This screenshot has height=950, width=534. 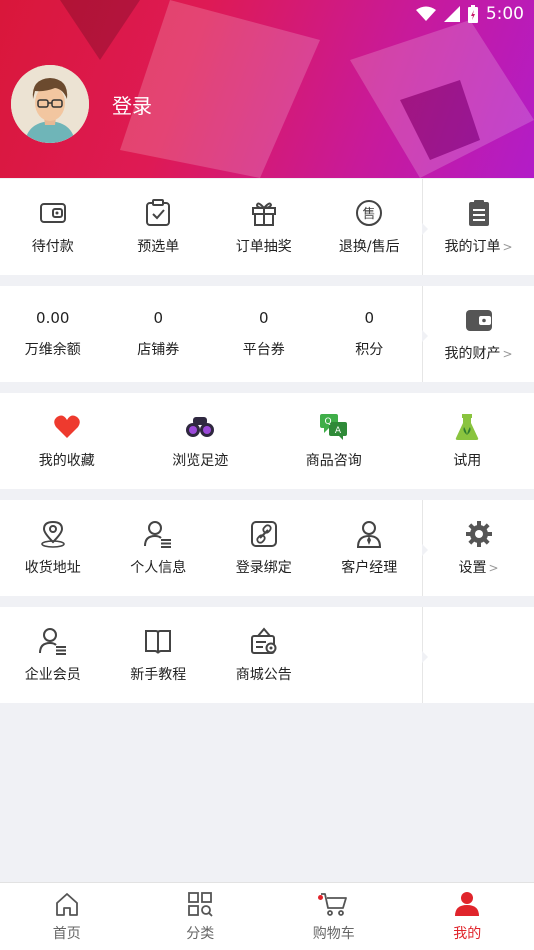 I want to click on enterprise-member-button: 企业会员, so click(x=53, y=655).